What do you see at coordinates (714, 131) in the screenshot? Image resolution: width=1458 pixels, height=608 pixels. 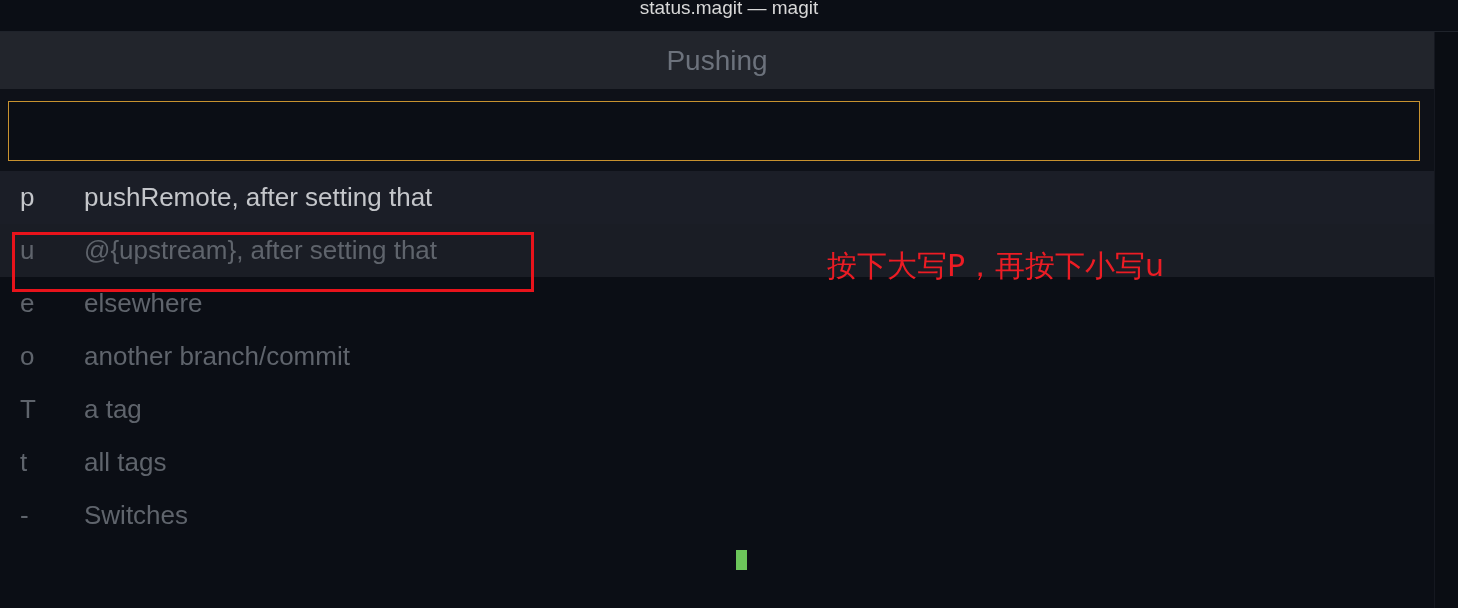 I see `input-field` at bounding box center [714, 131].